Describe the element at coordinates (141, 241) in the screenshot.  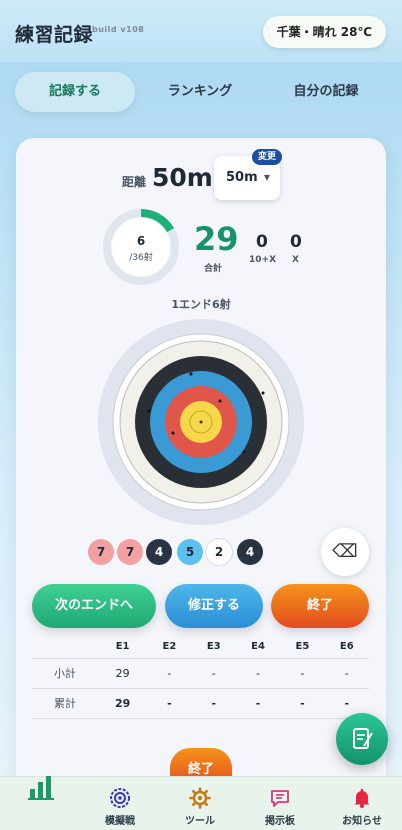
I see `shot-count: 6` at that location.